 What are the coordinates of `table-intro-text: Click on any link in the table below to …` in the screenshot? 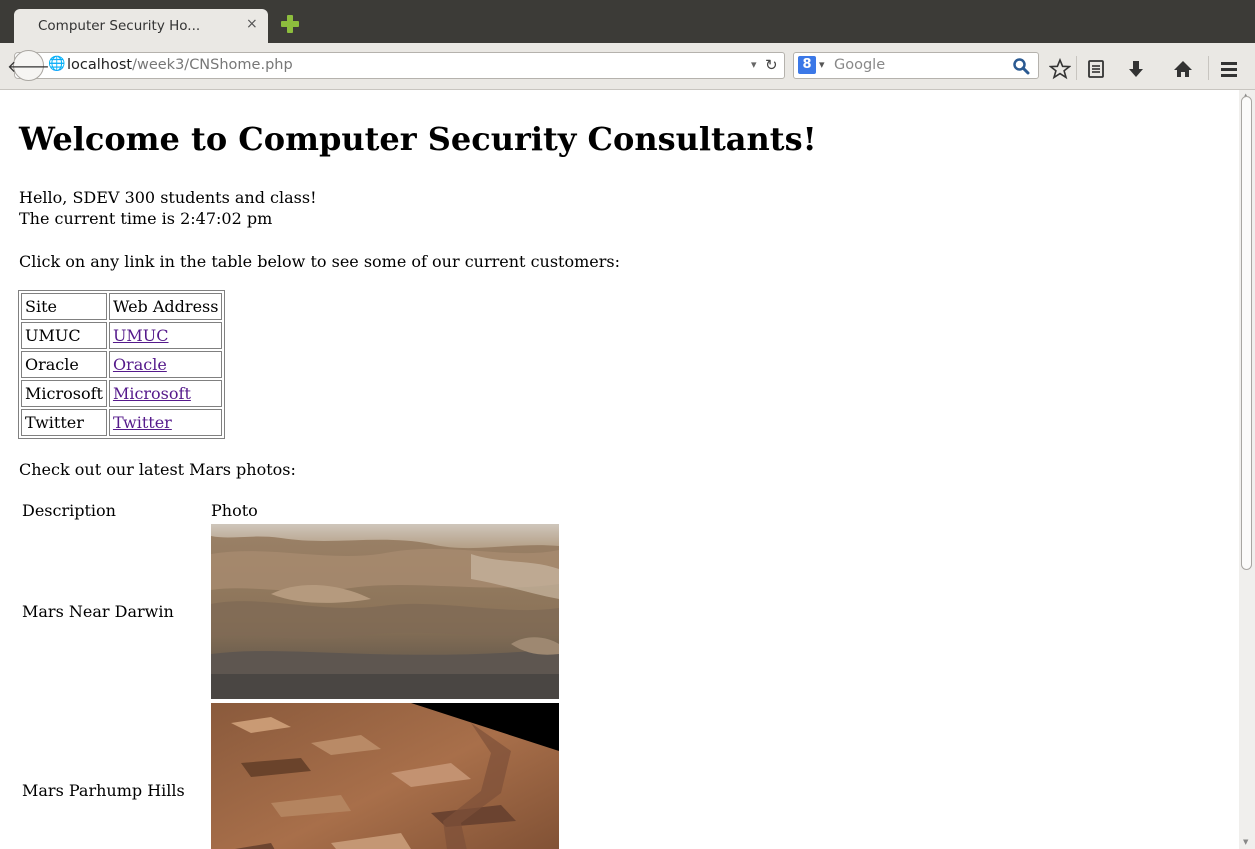 It's located at (319, 261).